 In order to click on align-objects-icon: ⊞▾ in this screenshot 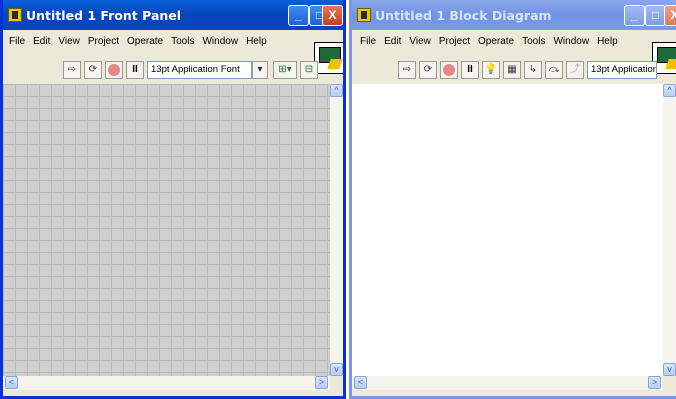, I will do `click(285, 70)`.